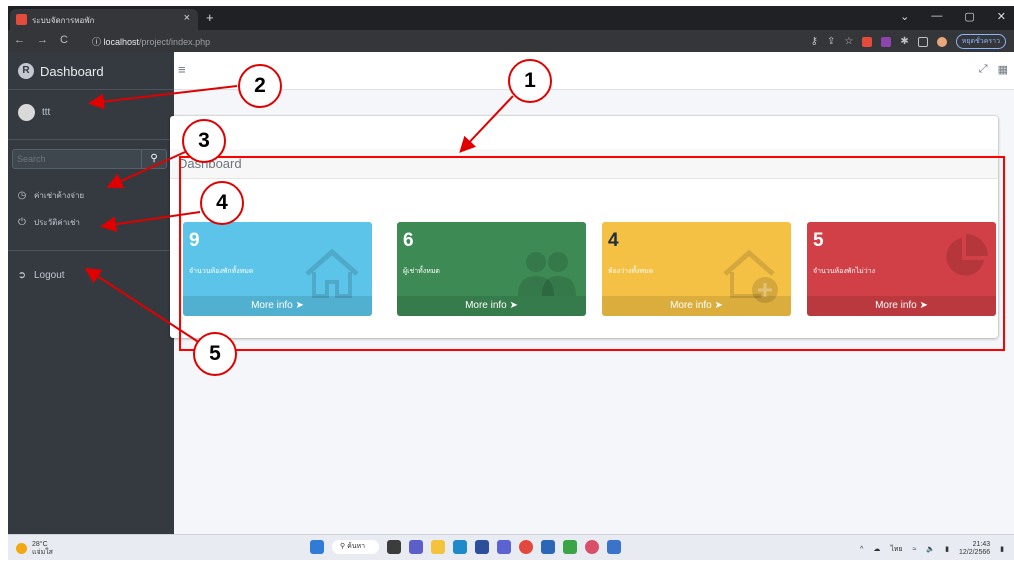  I want to click on clock: 21:43 12/2/2566, so click(974, 549).